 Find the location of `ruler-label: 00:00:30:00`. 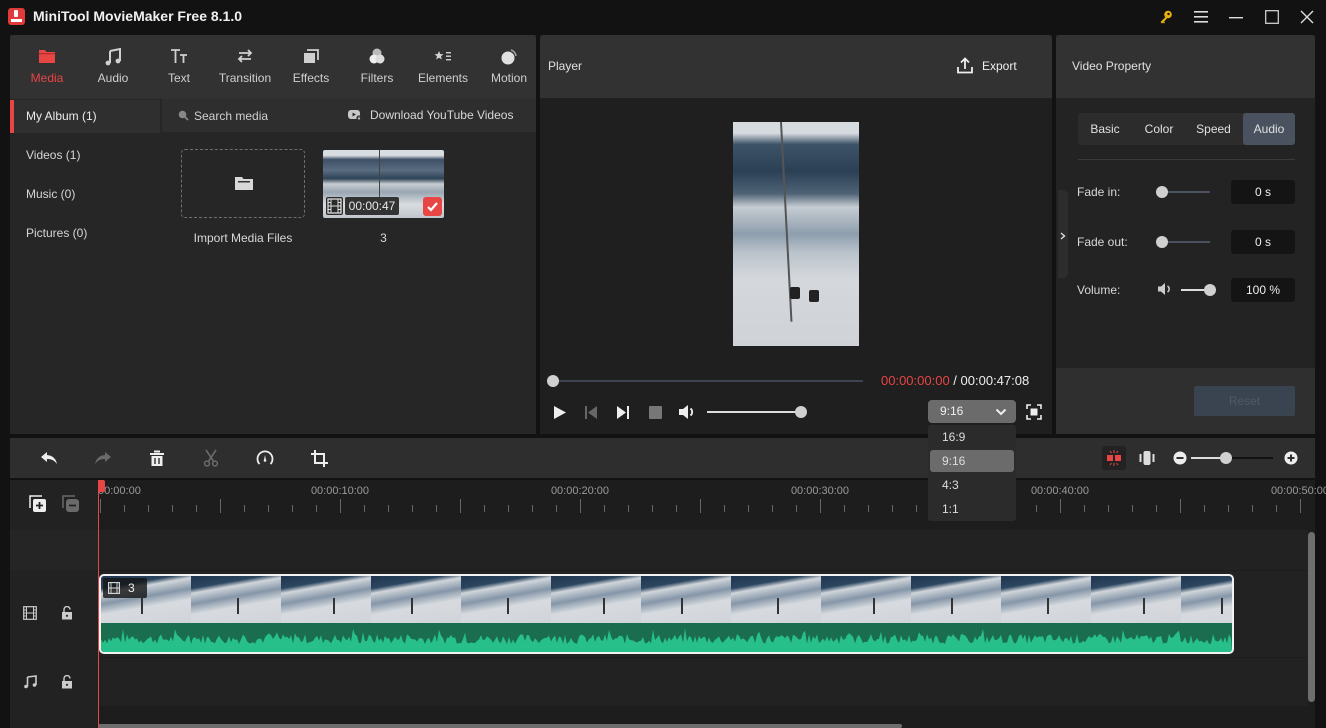

ruler-label: 00:00:30:00 is located at coordinates (820, 491).